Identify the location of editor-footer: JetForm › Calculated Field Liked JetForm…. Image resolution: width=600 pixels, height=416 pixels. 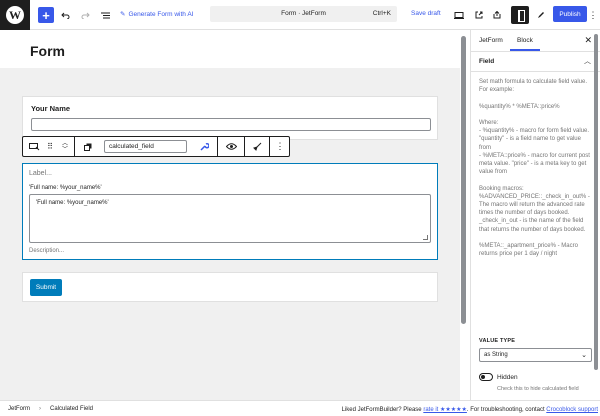
(300, 408).